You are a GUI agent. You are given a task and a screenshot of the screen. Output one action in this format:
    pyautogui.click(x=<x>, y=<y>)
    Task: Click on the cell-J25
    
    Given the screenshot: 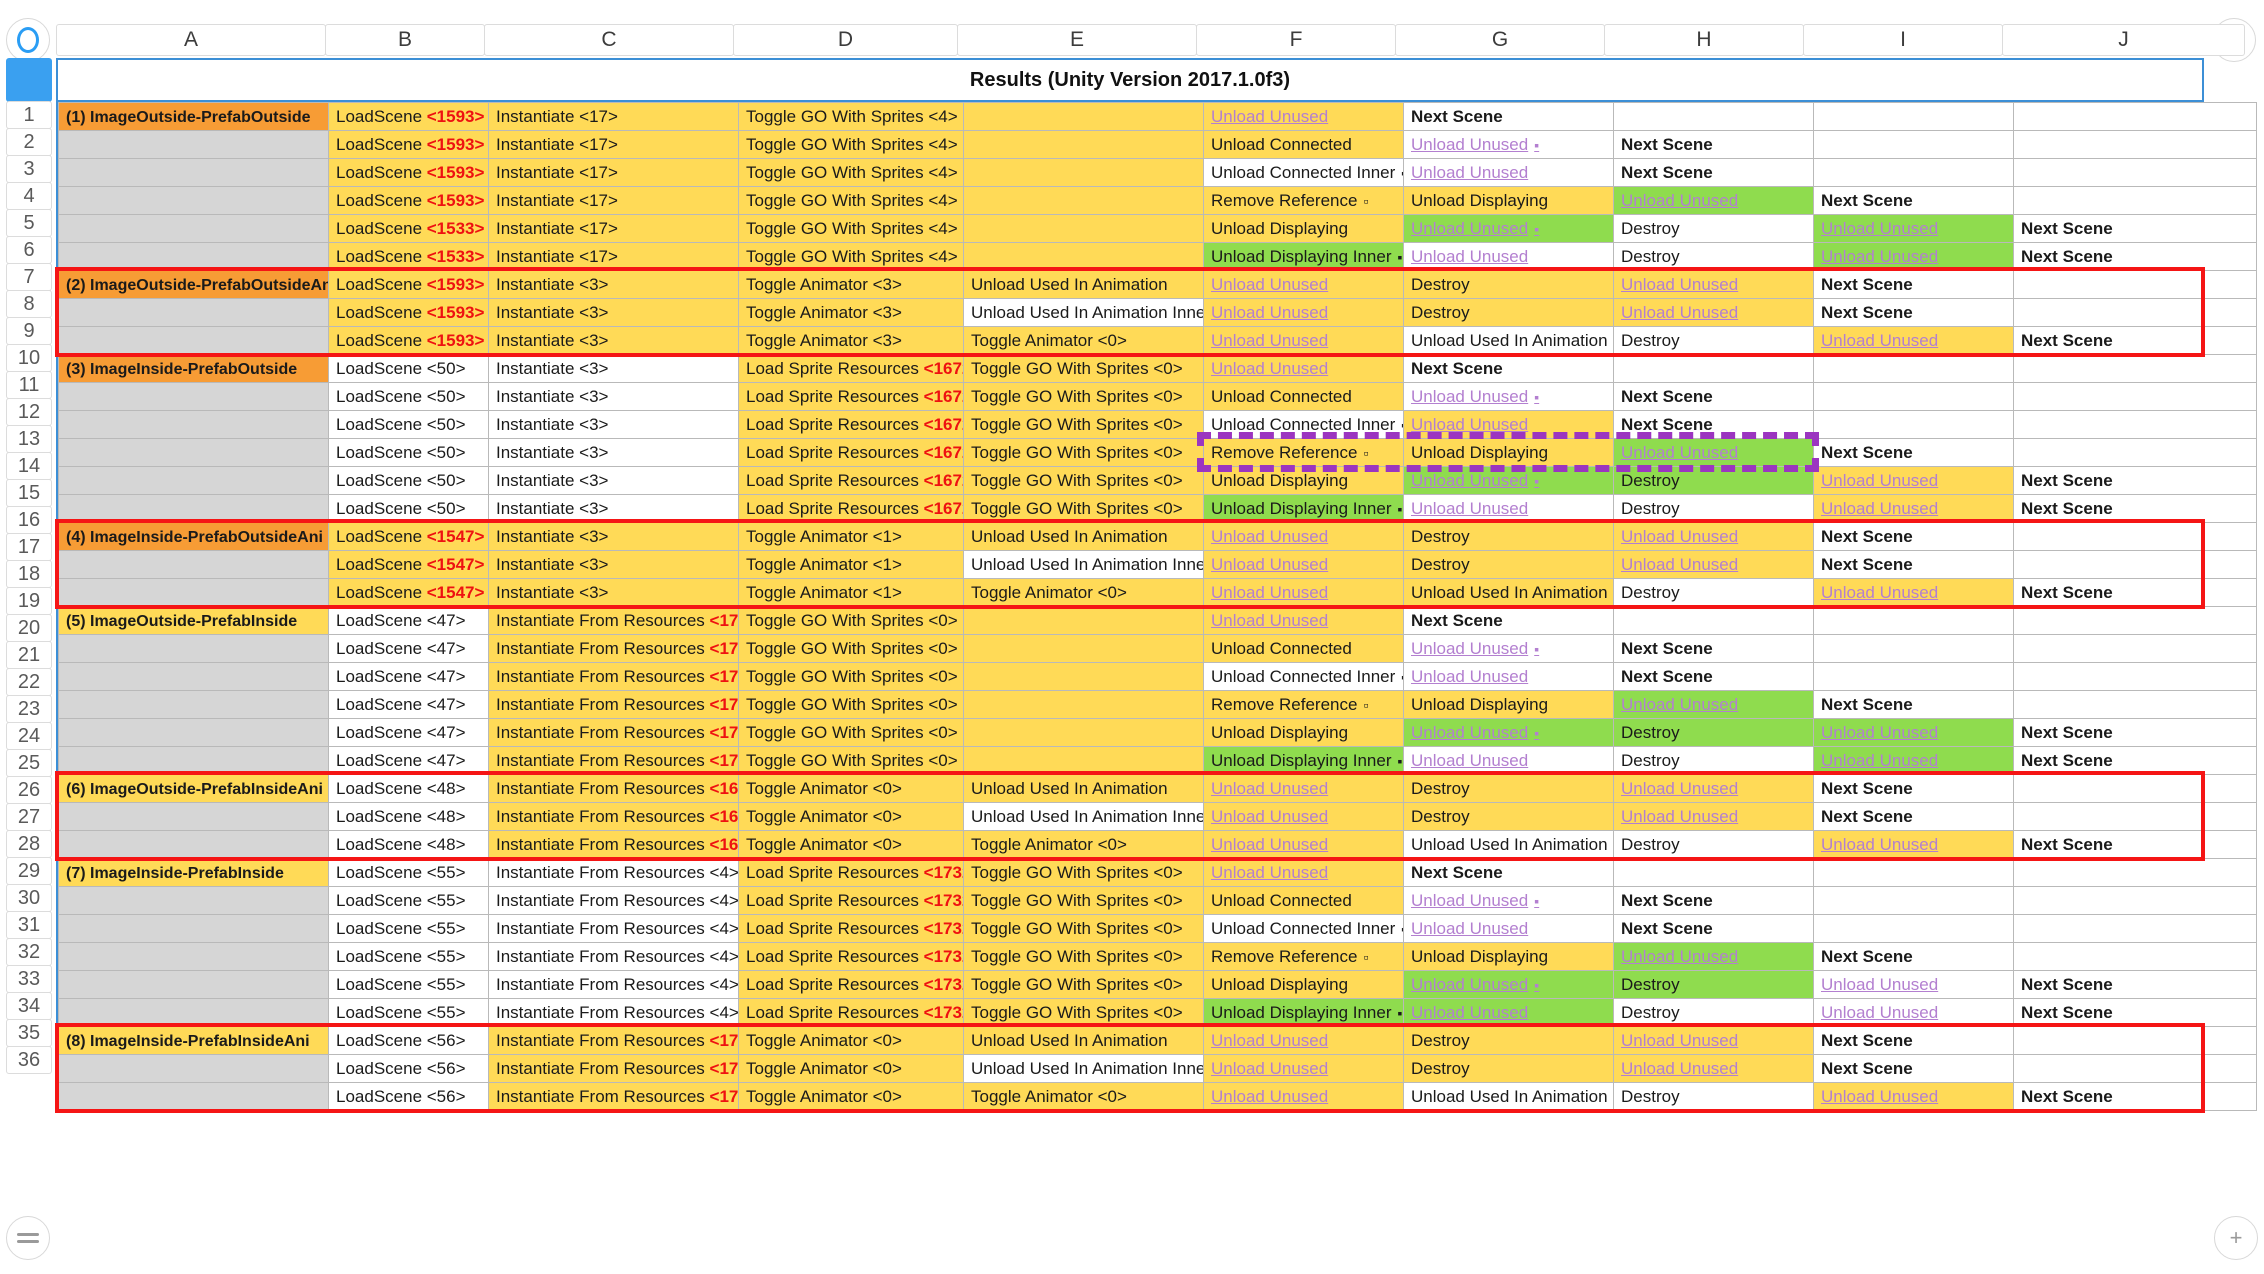 What is the action you would take?
    pyautogui.click(x=2135, y=788)
    